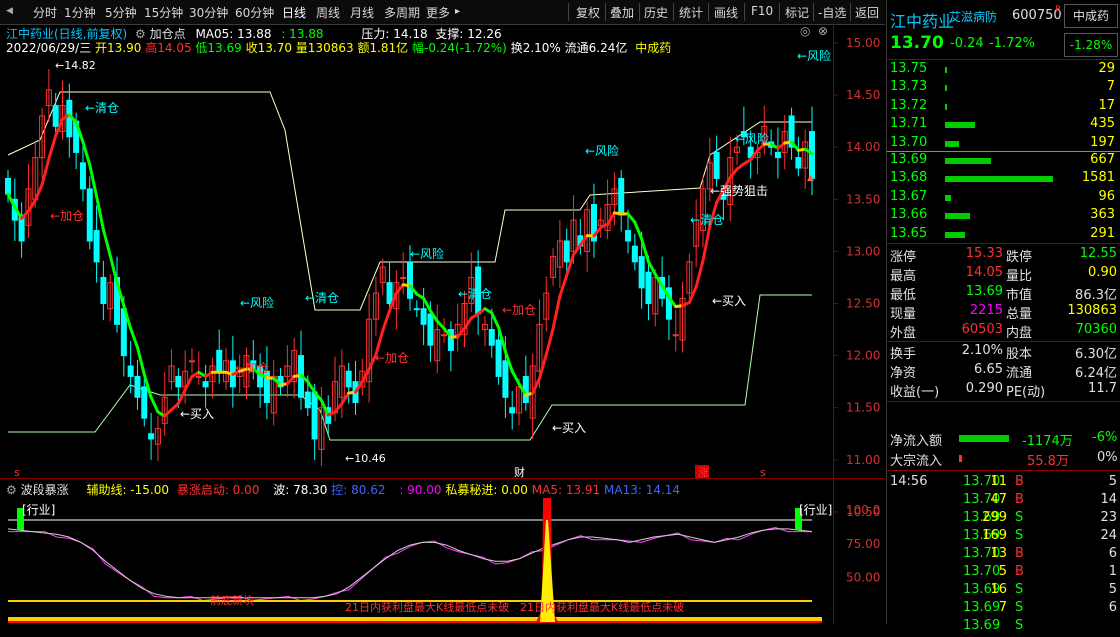 This screenshot has width=1120, height=637. Describe the element at coordinates (486, 490) in the screenshot. I see `sub-secret: 私募秘进: 0.00` at that location.